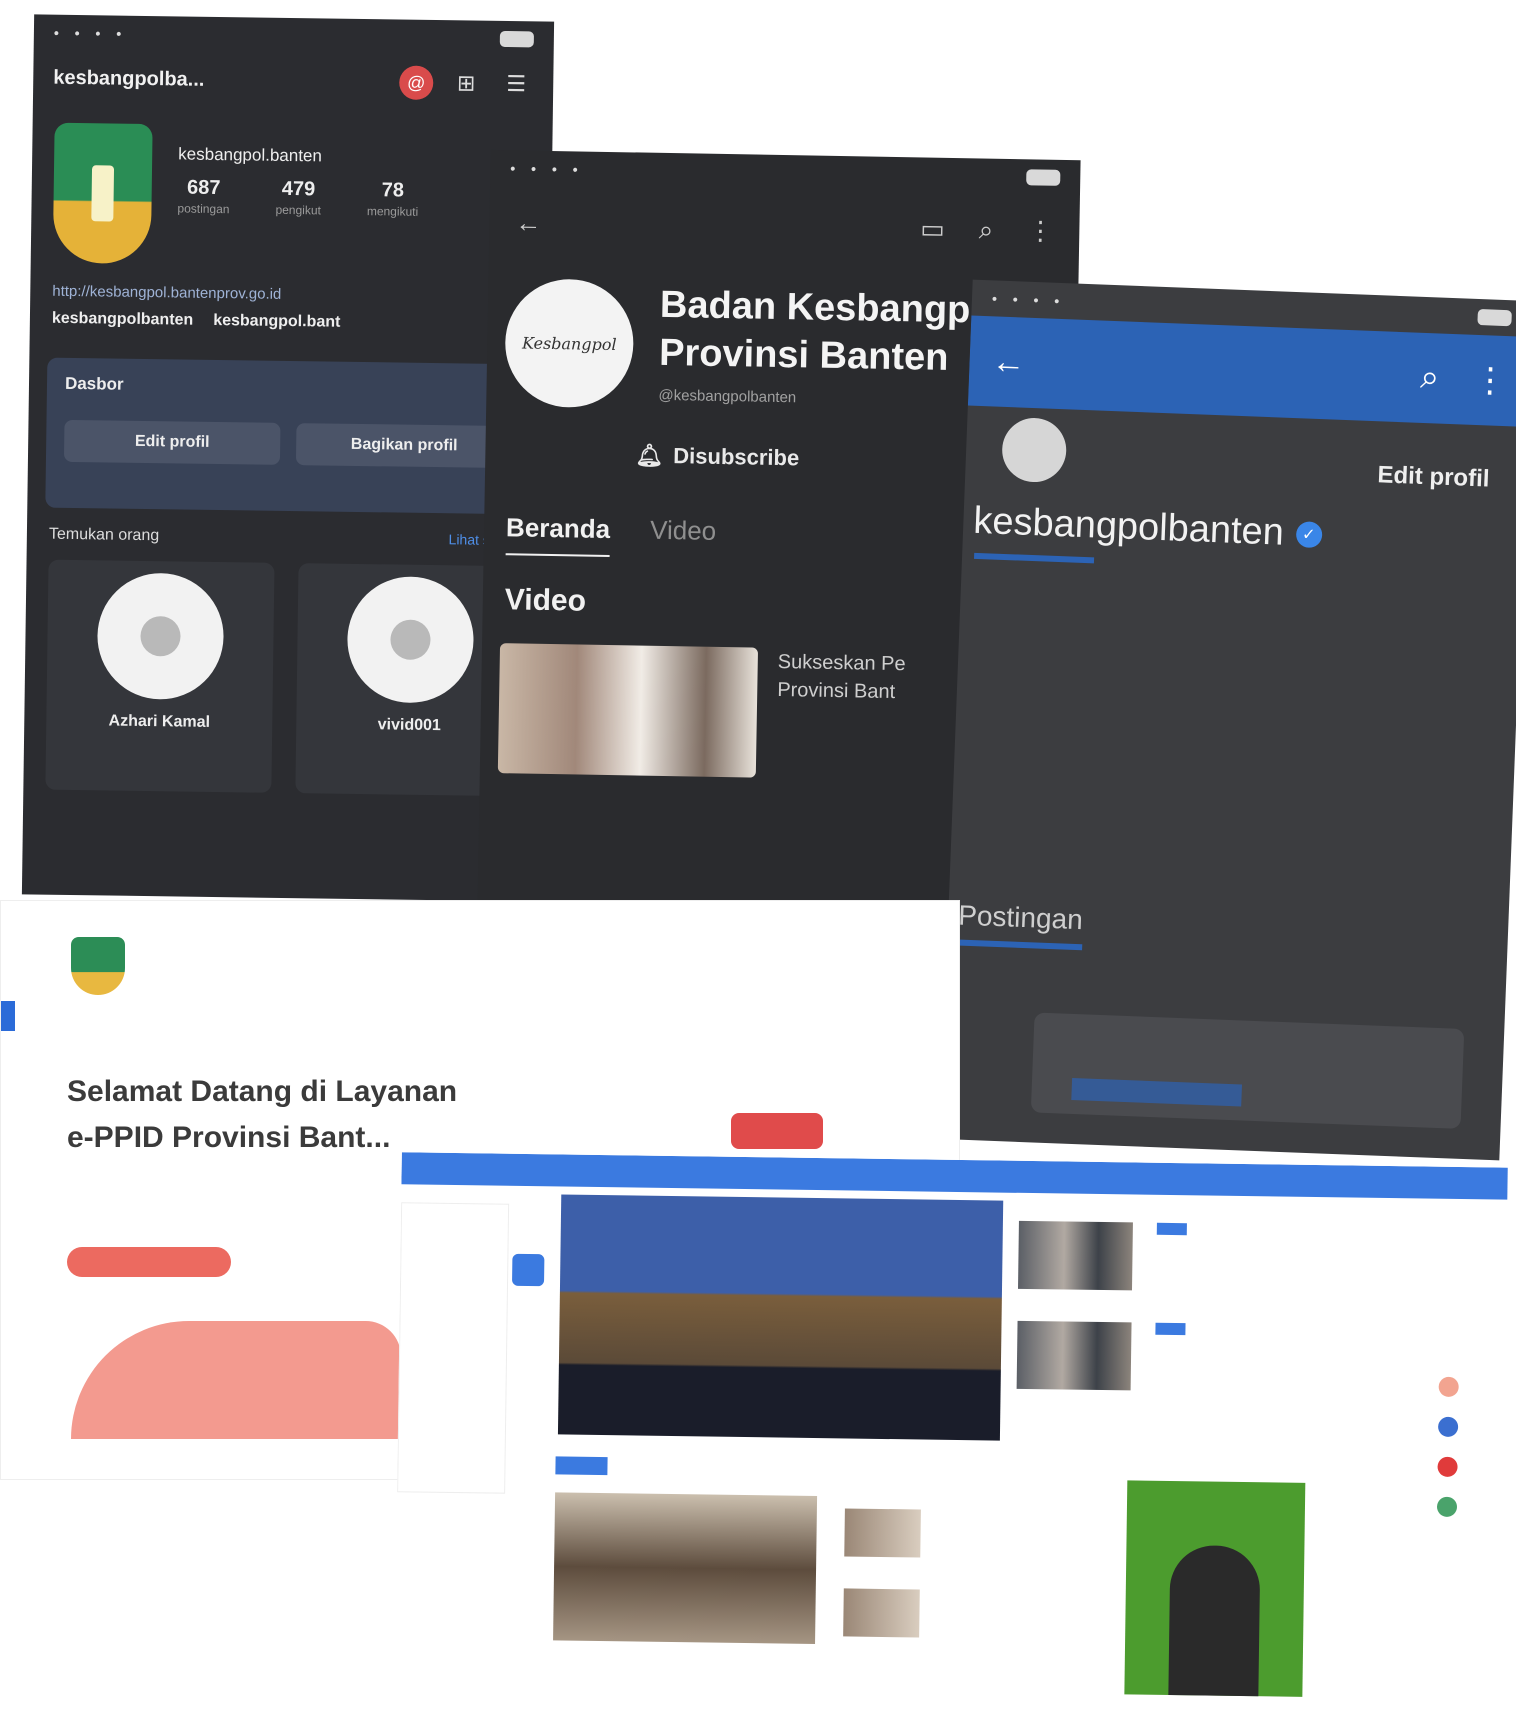 The image size is (1516, 1712). What do you see at coordinates (1247, 1070) in the screenshot?
I see `bottom-panel` at bounding box center [1247, 1070].